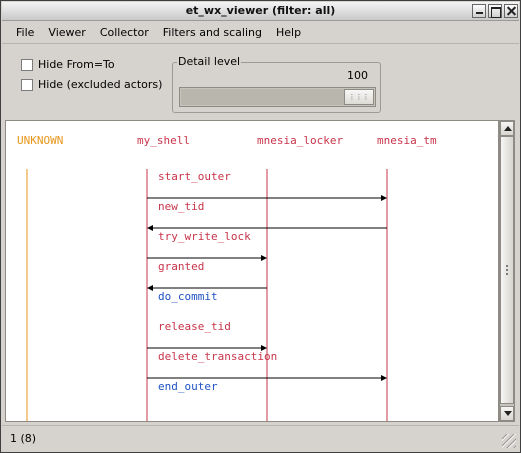  Describe the element at coordinates (23, 438) in the screenshot. I see `status-text: 1 (8)` at that location.